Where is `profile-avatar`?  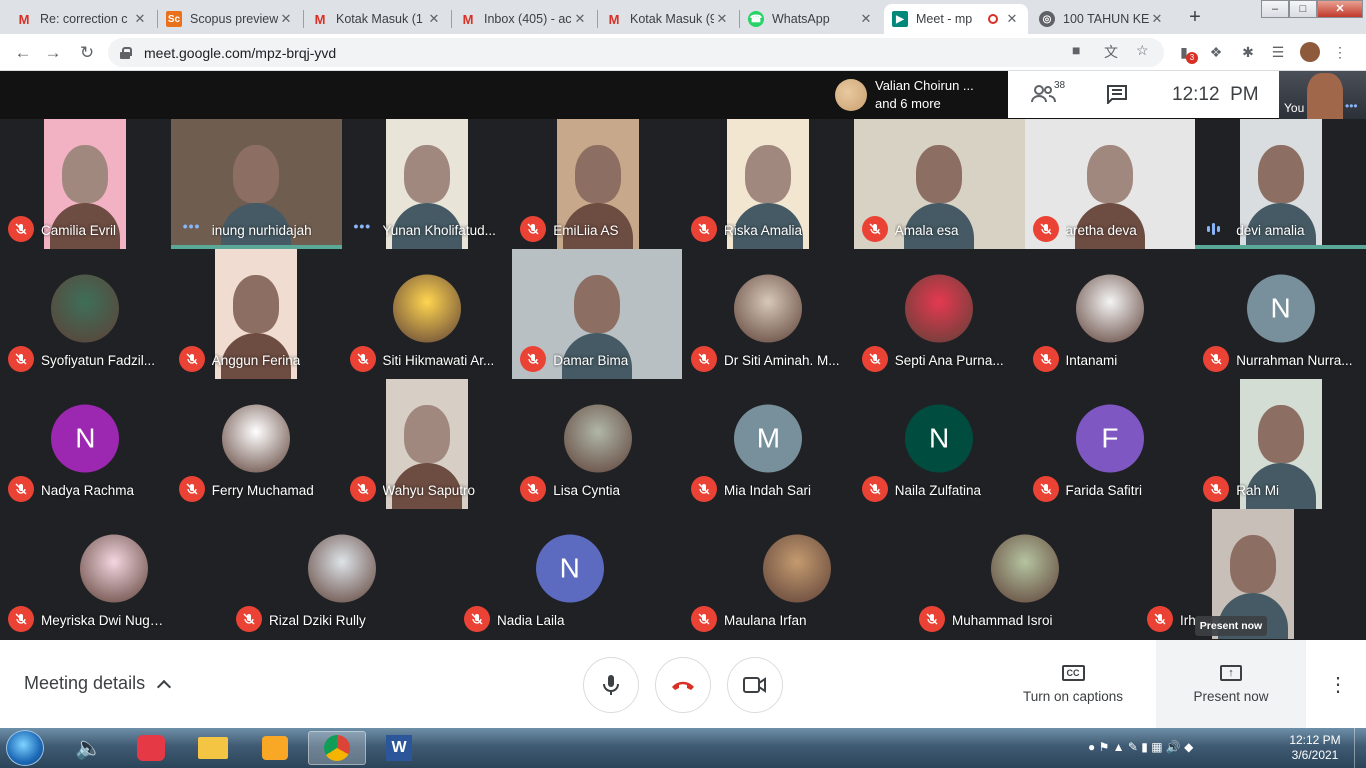 profile-avatar is located at coordinates (1310, 52).